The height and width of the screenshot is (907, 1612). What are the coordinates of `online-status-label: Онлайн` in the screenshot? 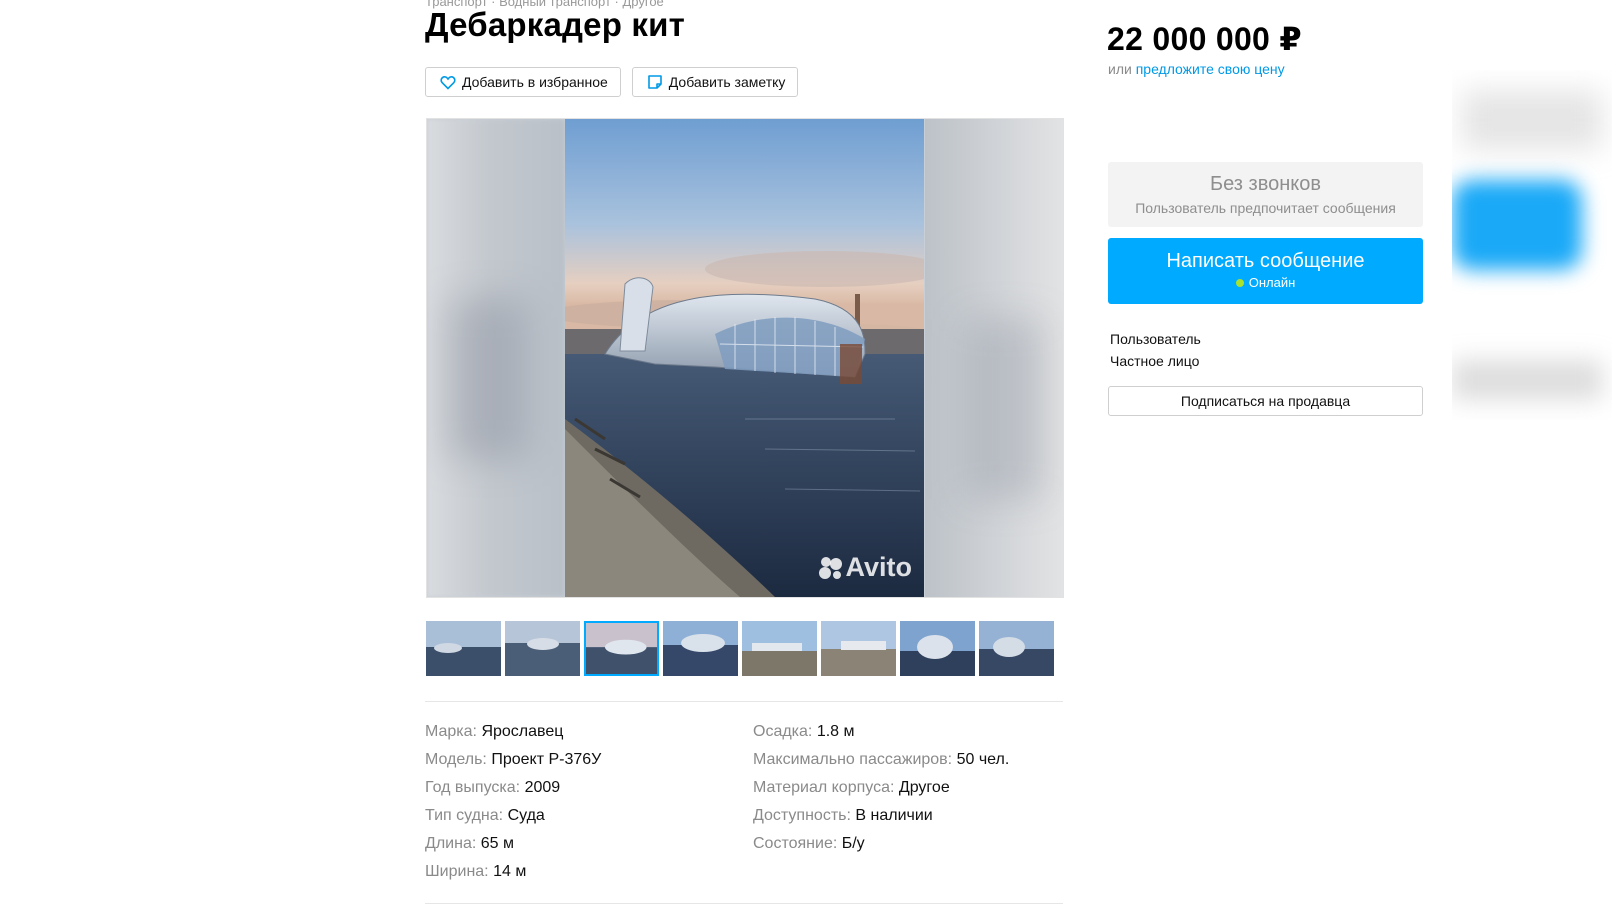 It's located at (1272, 282).